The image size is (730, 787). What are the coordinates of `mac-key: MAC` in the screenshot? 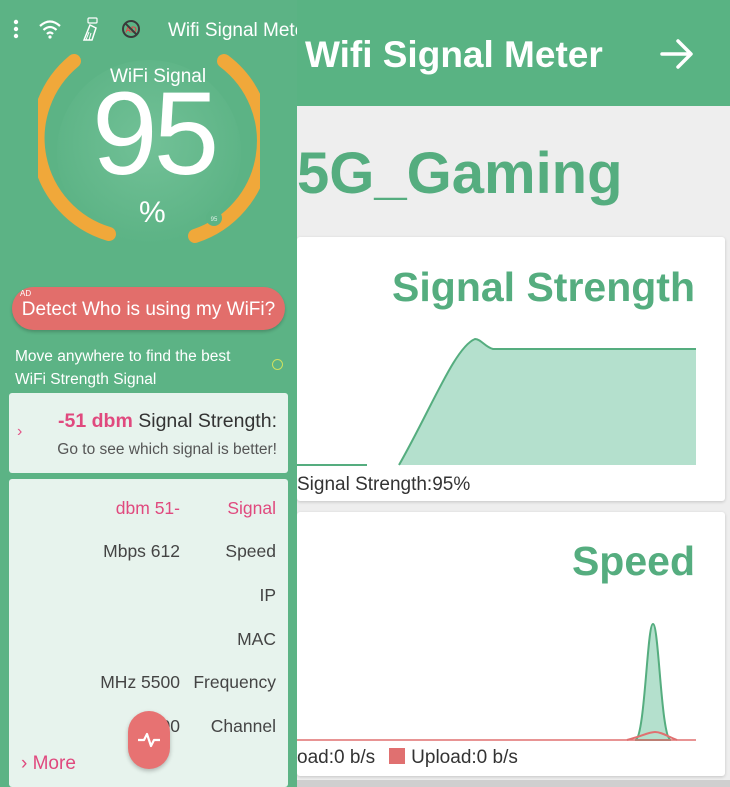 It's located at (256, 639).